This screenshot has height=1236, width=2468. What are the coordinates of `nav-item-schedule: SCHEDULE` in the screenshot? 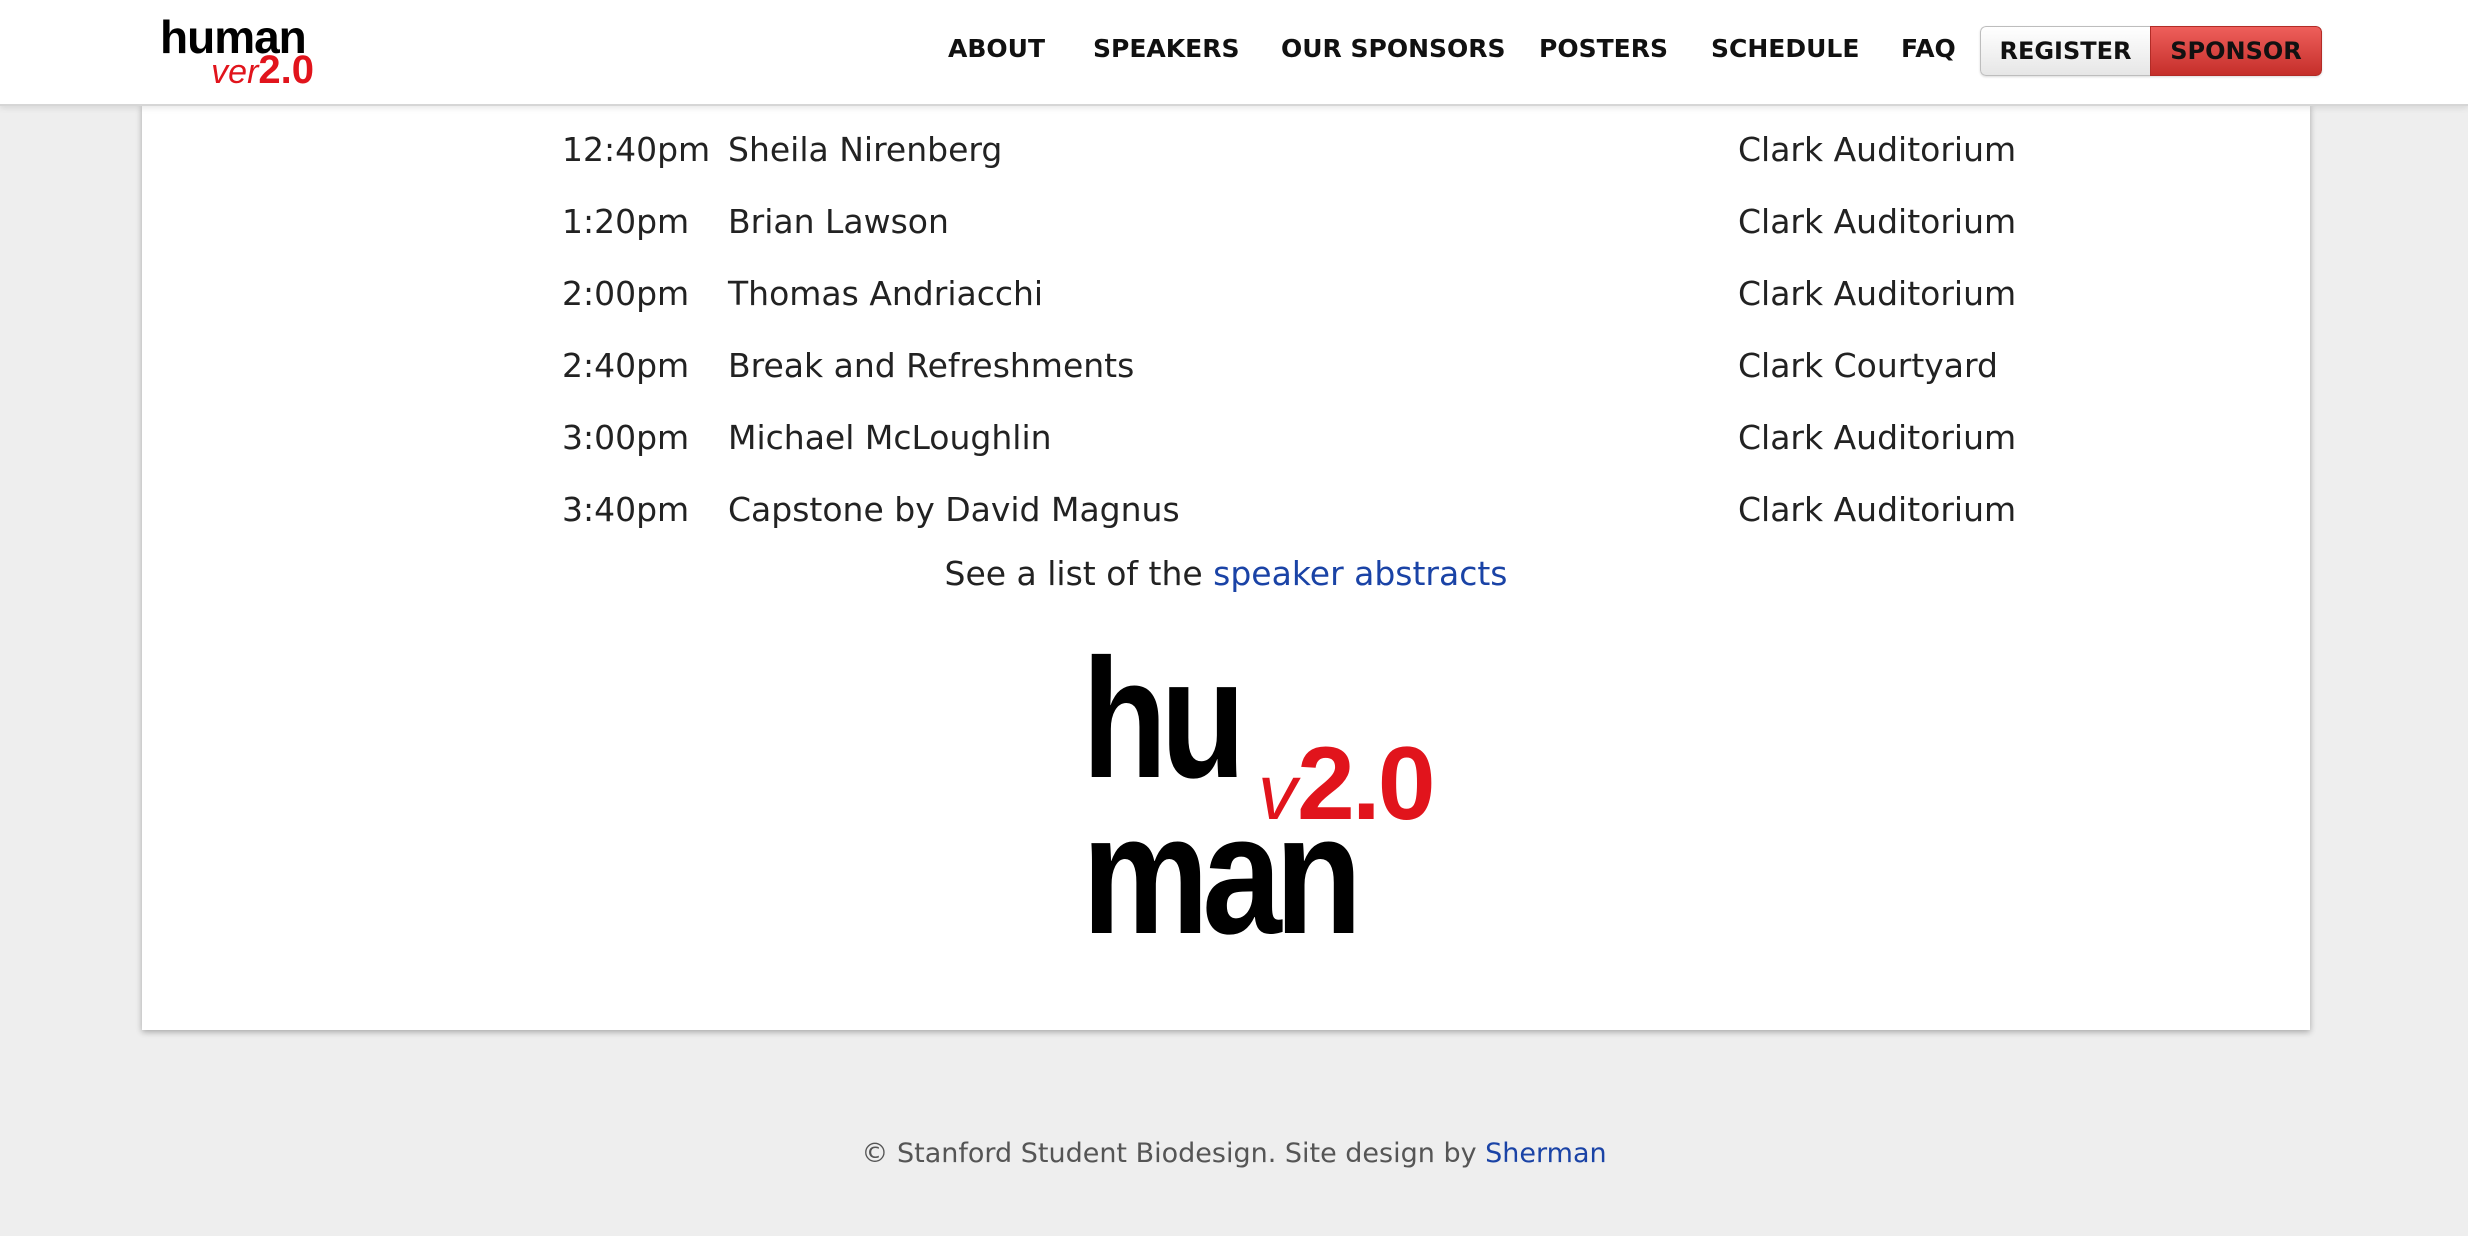 It's located at (1785, 48).